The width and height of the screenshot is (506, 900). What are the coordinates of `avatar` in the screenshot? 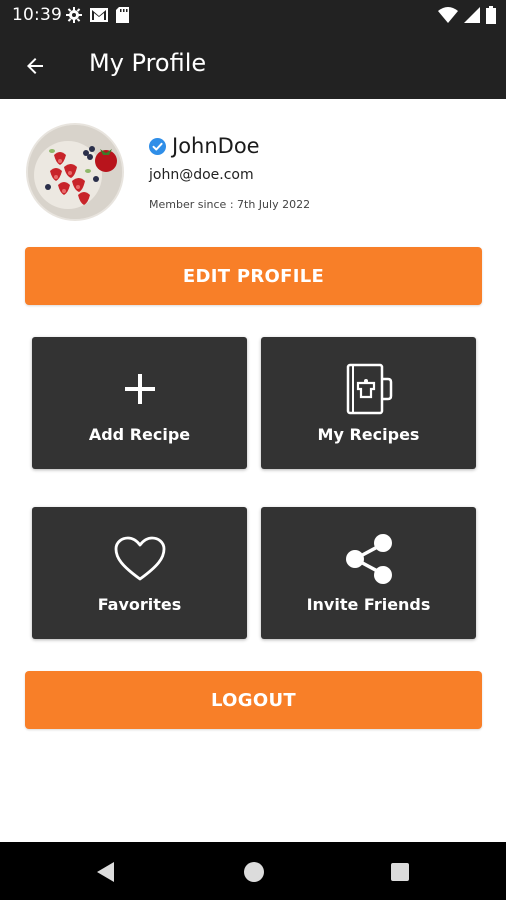 It's located at (75, 172).